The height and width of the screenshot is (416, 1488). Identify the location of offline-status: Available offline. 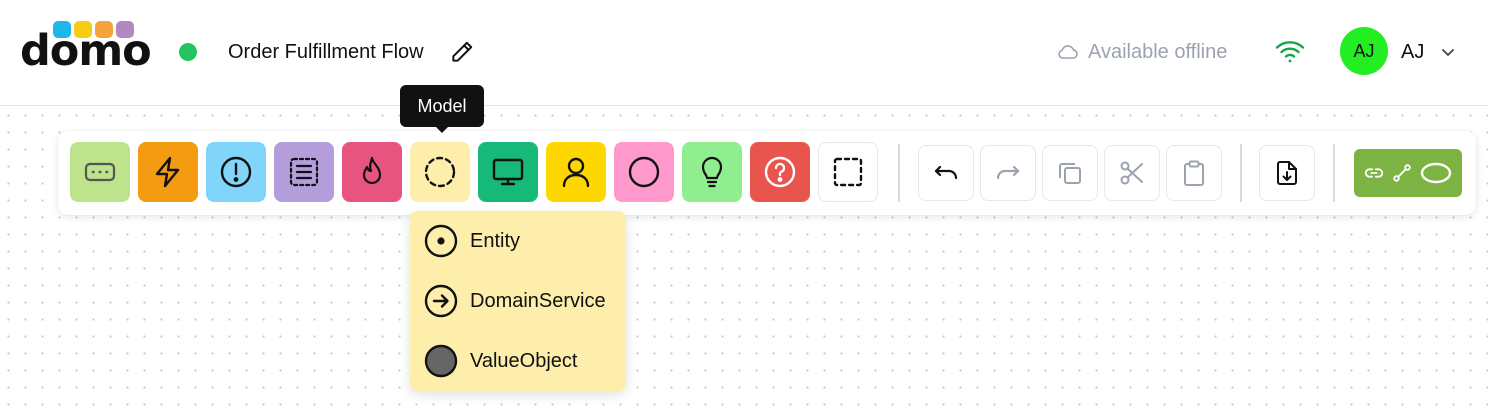
(1141, 52).